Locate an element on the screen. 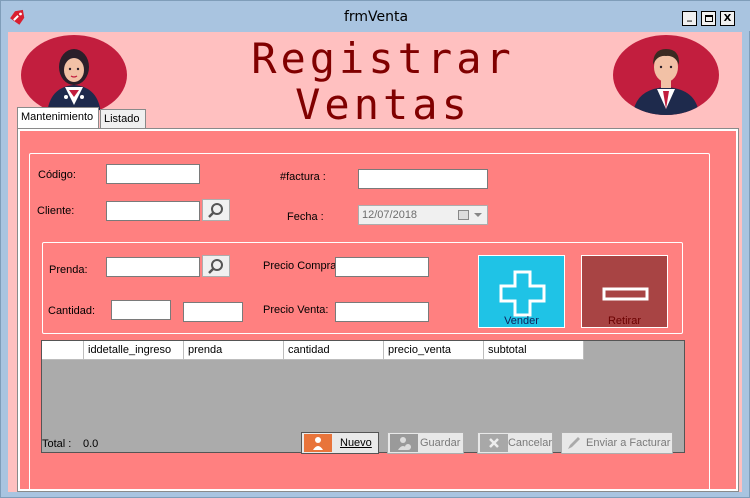 This screenshot has width=750, height=498. enviar-facturar-label: Enviar a Facturar is located at coordinates (628, 443).